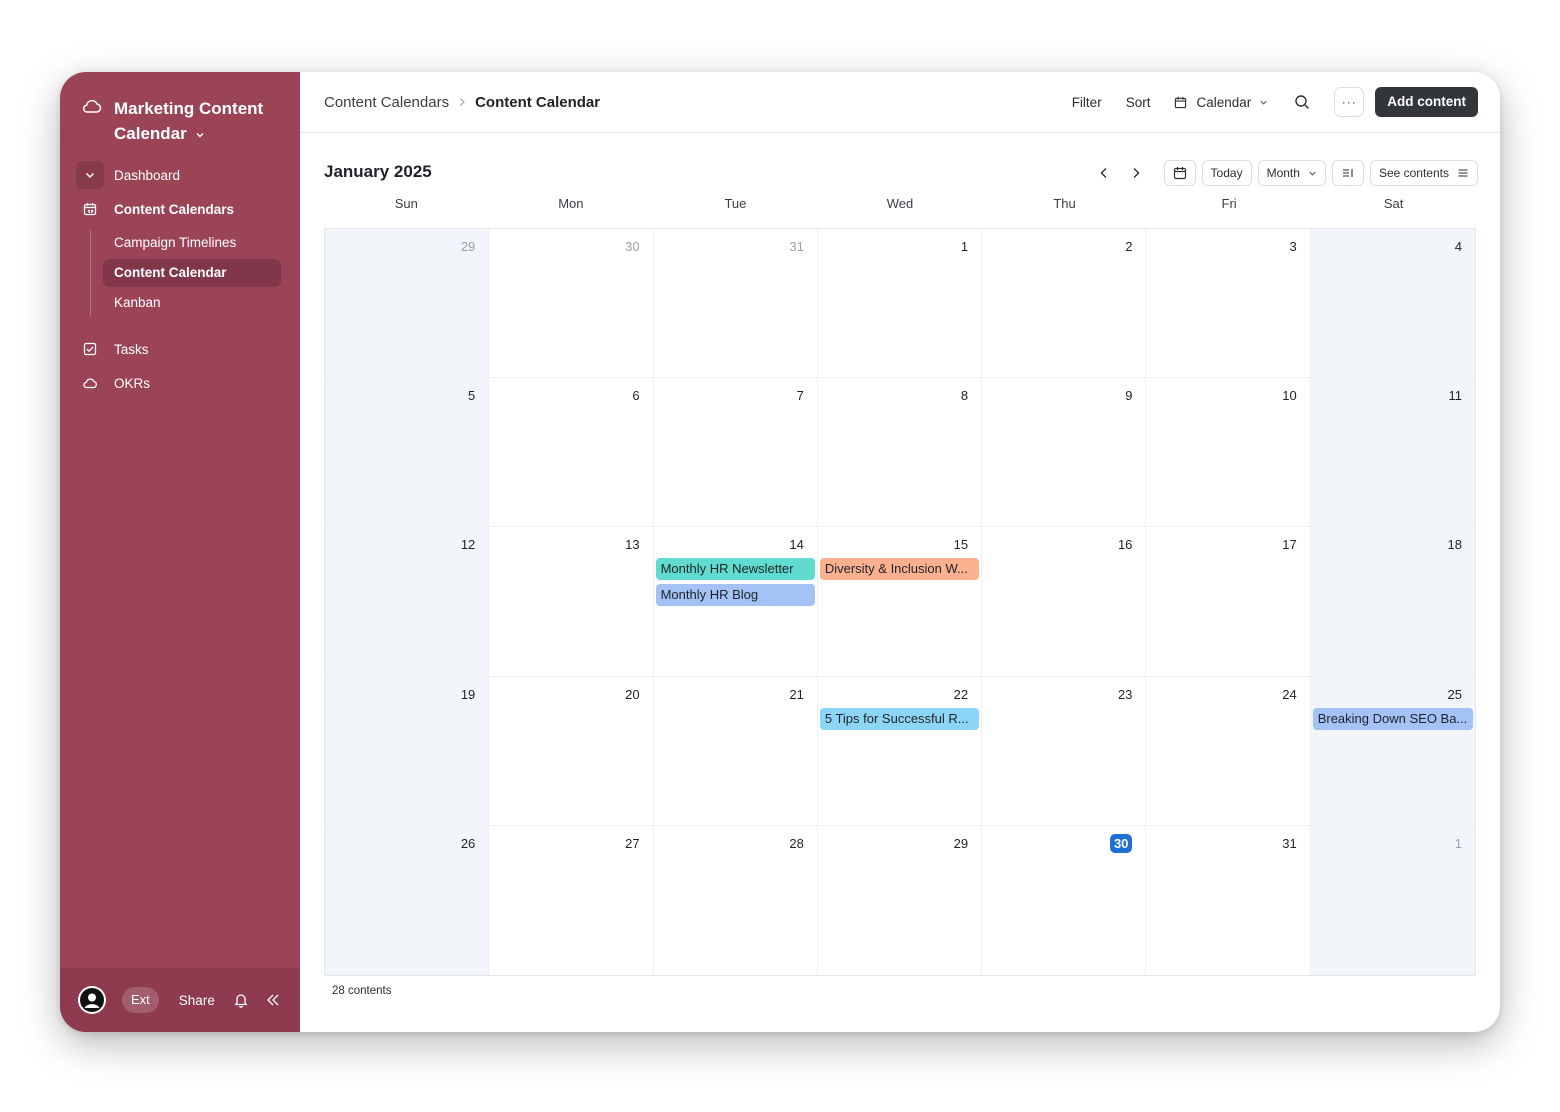 Image resolution: width=1560 pixels, height=1112 pixels. I want to click on day-cell: 26, so click(407, 900).